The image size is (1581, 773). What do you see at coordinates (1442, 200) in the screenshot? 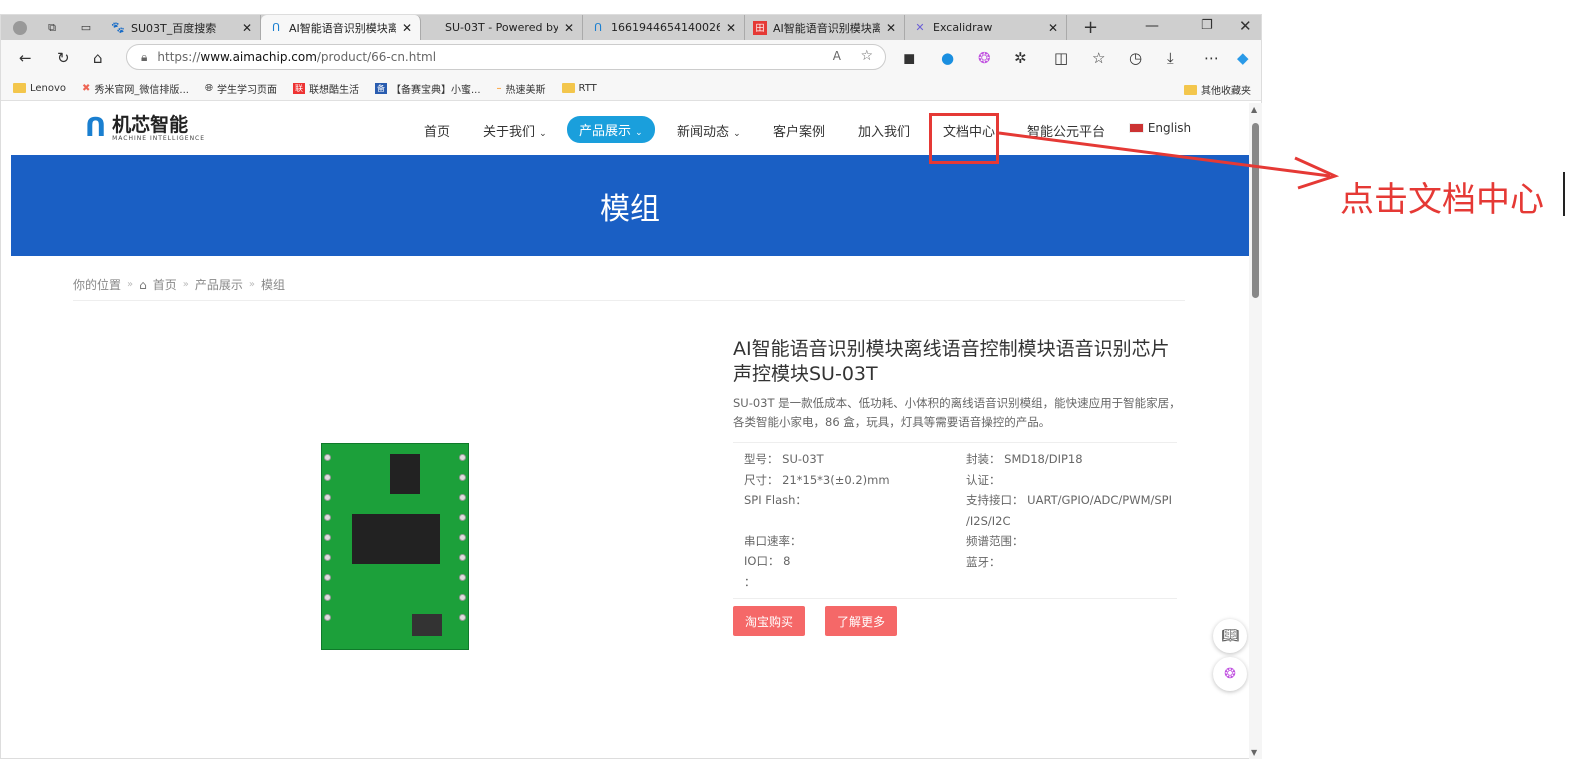
I see `annotation-text: 点击文档中心` at bounding box center [1442, 200].